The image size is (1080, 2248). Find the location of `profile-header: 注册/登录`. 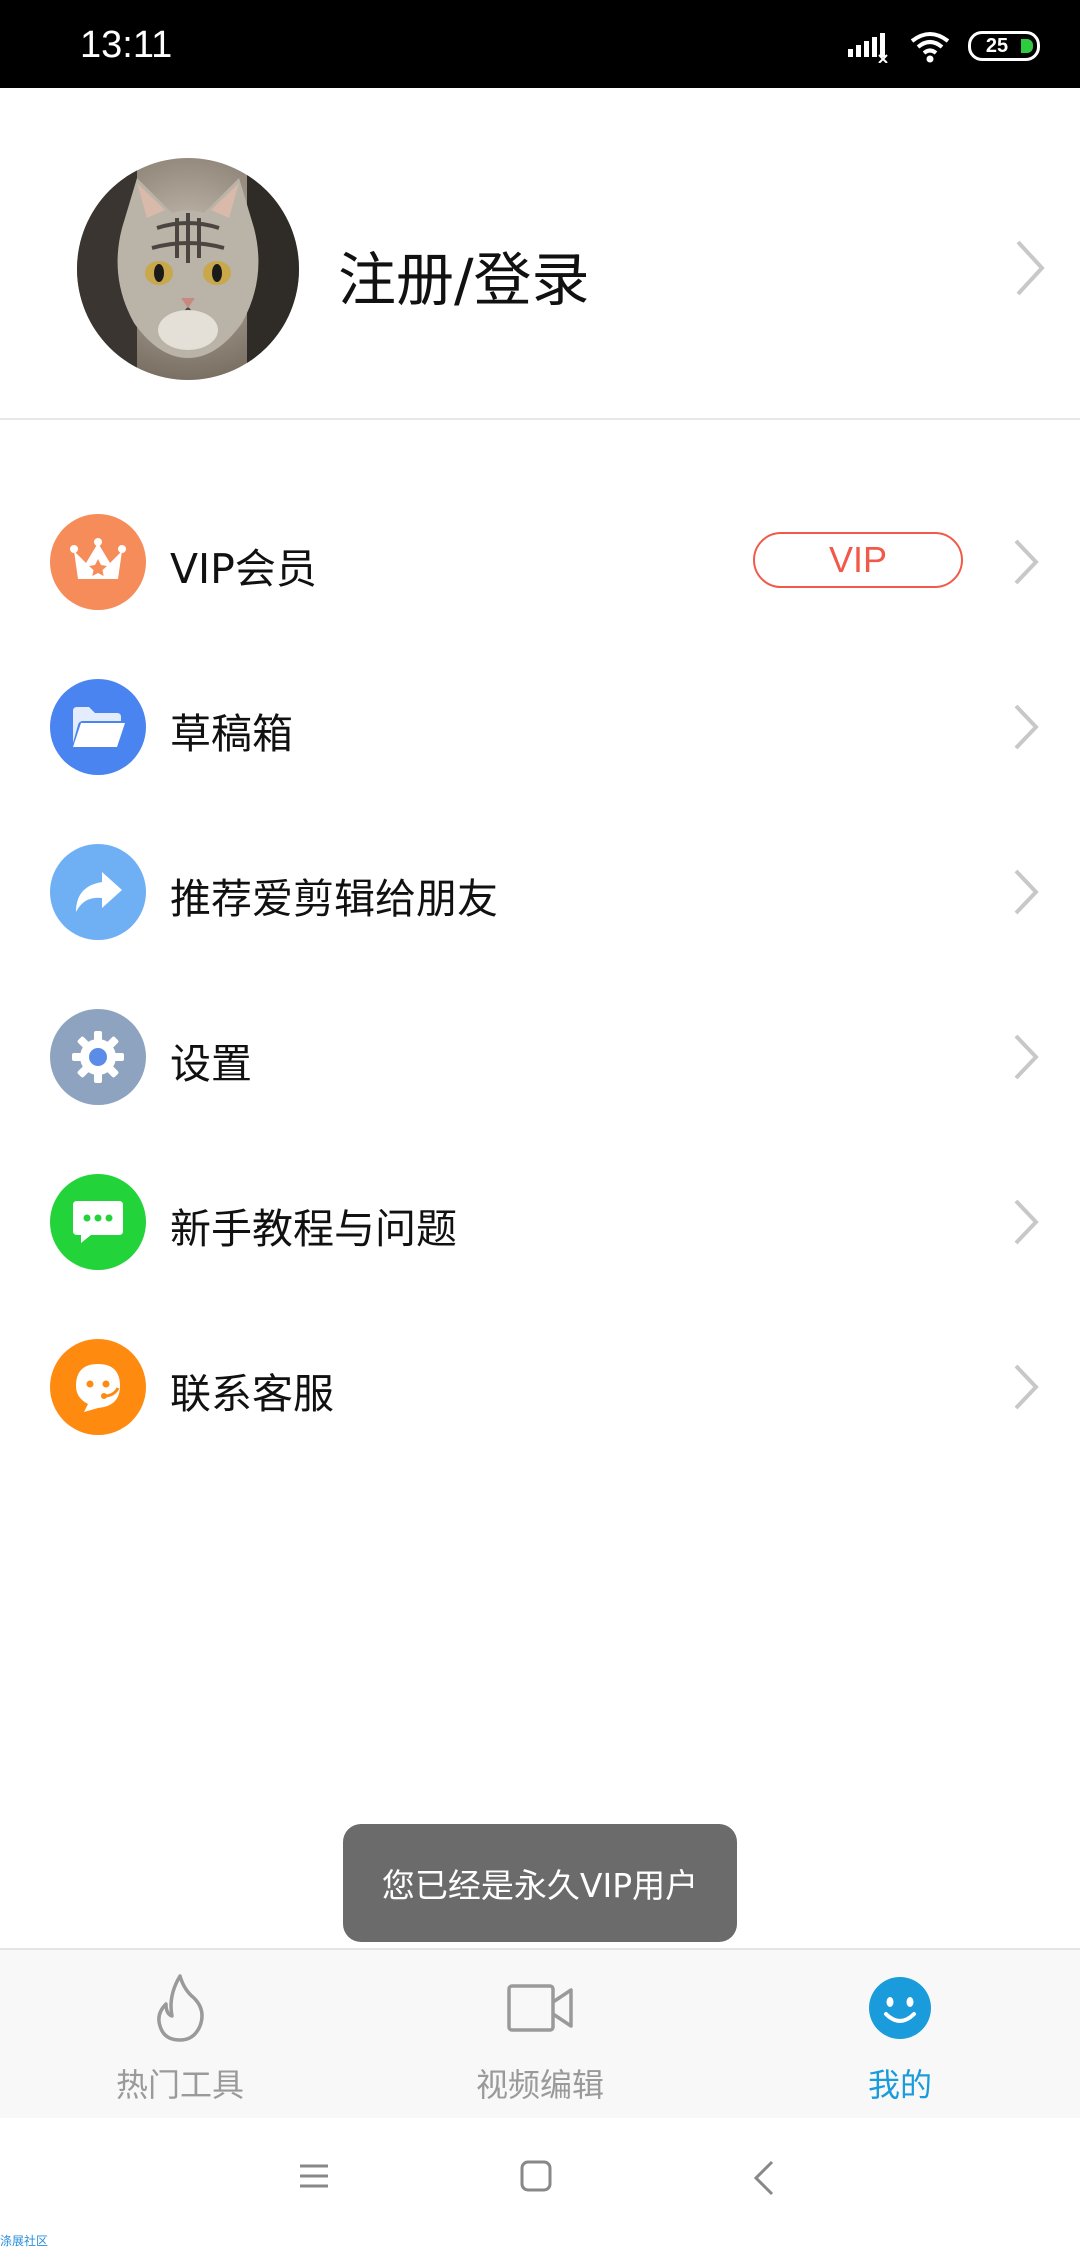

profile-header: 注册/登录 is located at coordinates (540, 254).